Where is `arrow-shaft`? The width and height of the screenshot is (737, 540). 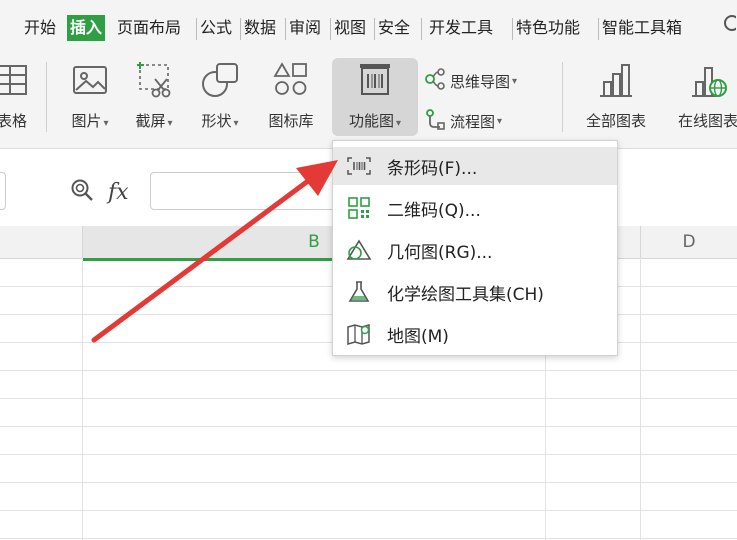
arrow-shaft is located at coordinates (203, 259).